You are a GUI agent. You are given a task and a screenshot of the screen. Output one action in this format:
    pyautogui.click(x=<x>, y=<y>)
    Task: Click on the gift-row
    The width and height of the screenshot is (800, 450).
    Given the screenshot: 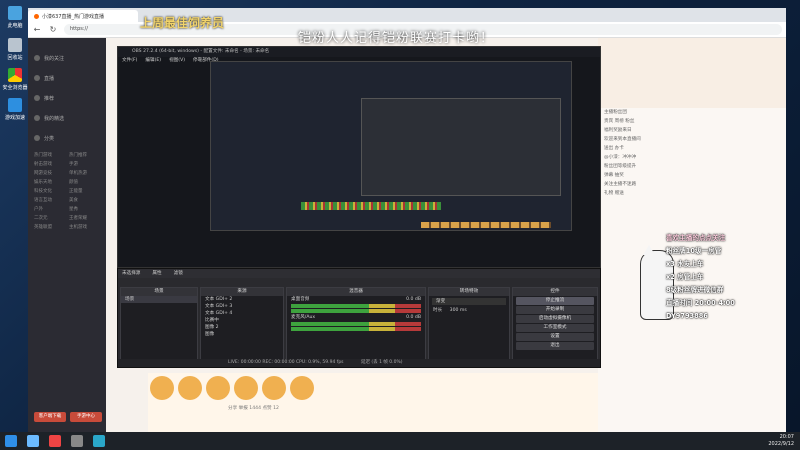 What is the action you would take?
    pyautogui.click(x=373, y=389)
    